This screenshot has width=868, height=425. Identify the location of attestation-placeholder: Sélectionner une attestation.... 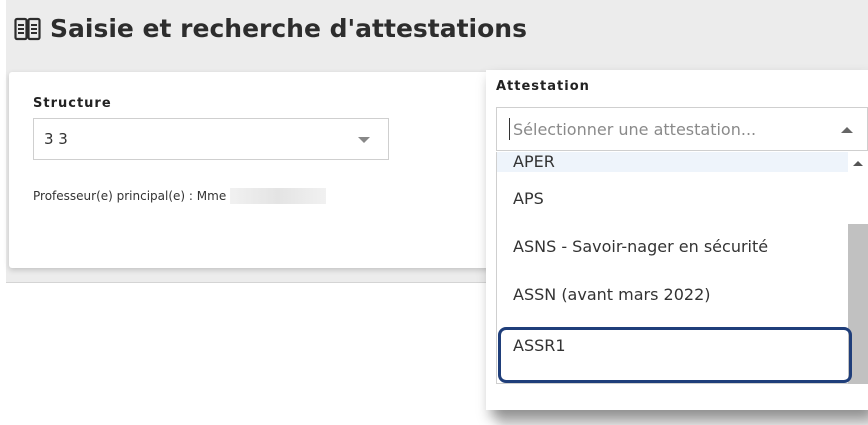
(635, 129).